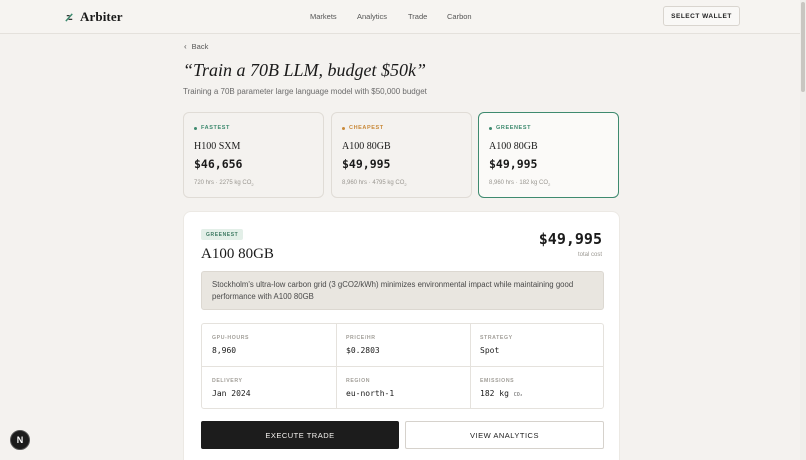  What do you see at coordinates (217, 146) in the screenshot?
I see `option-gpu: H100 SXM` at bounding box center [217, 146].